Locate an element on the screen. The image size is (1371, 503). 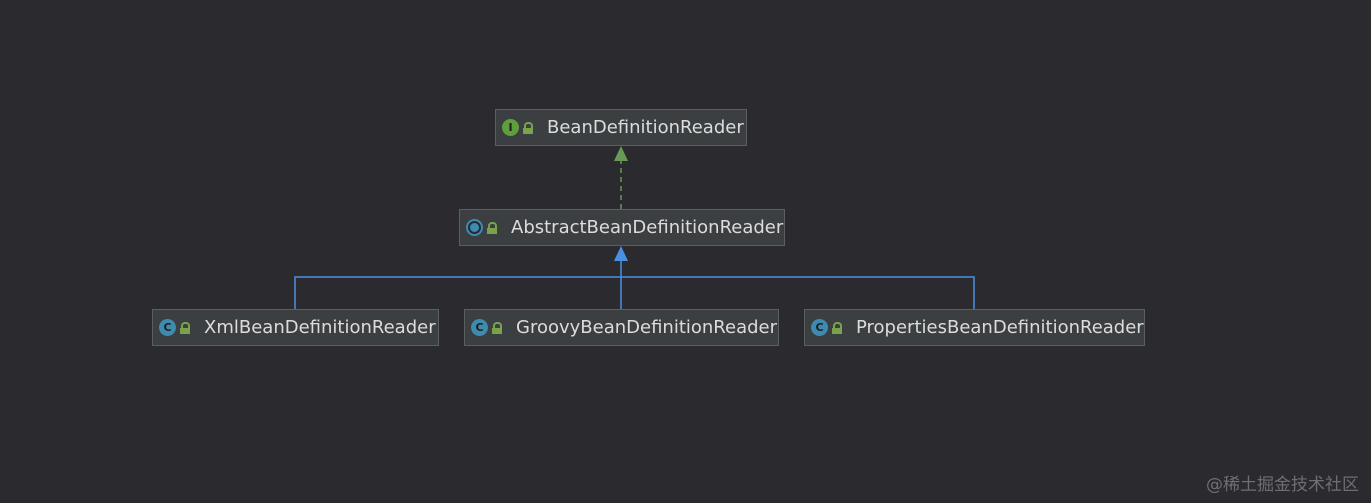
abstract-class-icon is located at coordinates (474, 227).